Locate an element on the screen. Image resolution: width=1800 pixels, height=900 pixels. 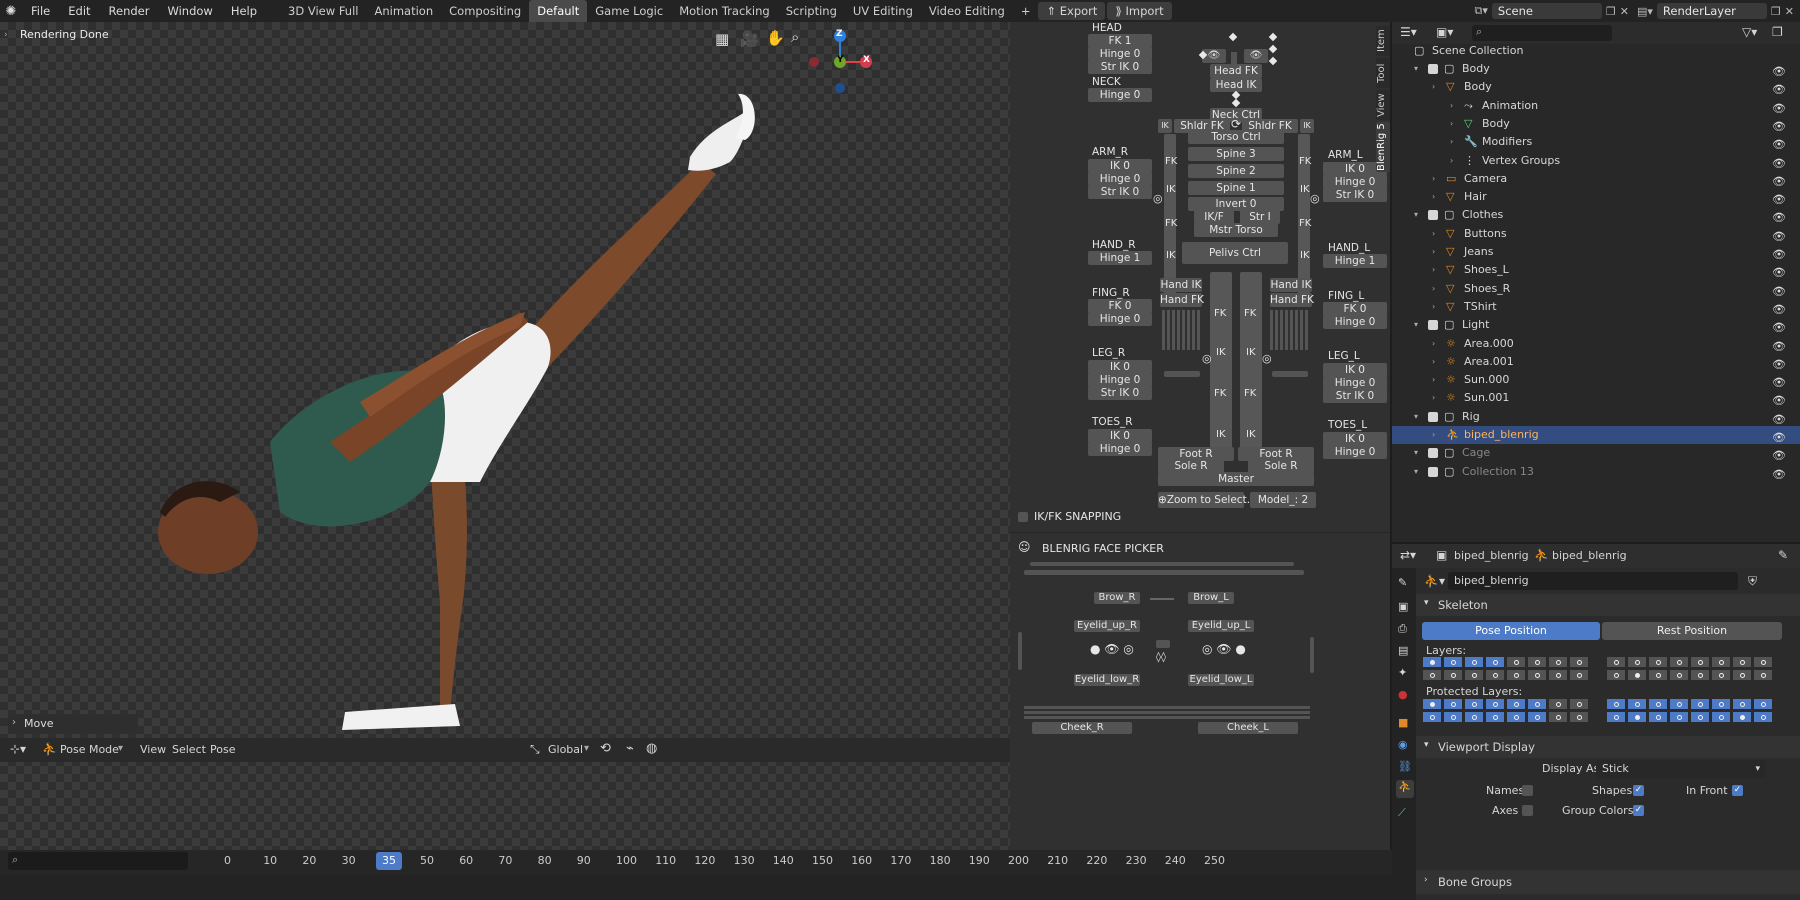
eye-l-icon: 👁 is located at coordinates (1256, 56).